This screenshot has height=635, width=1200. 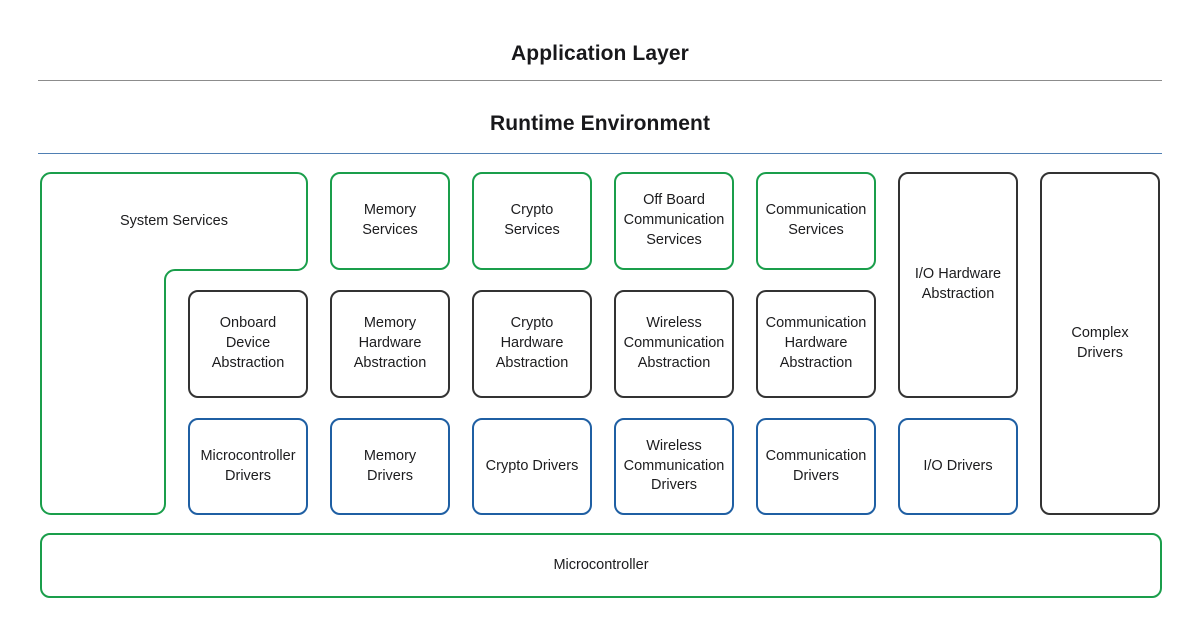 I want to click on crypto-services-label: Crypto Services, so click(x=532, y=220).